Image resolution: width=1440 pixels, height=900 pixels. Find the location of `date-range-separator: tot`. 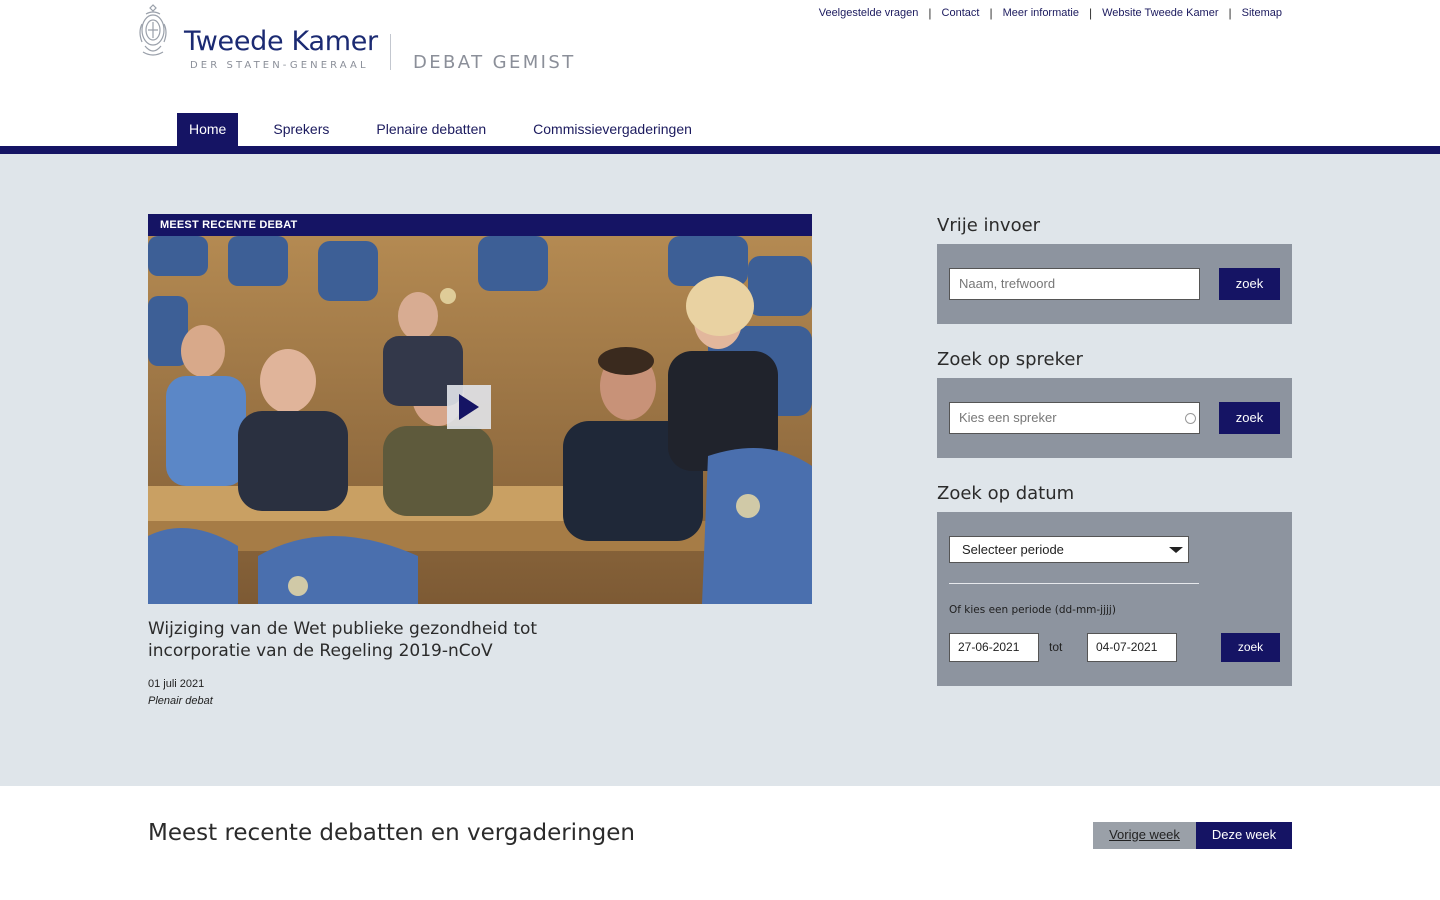

date-range-separator: tot is located at coordinates (1056, 647).